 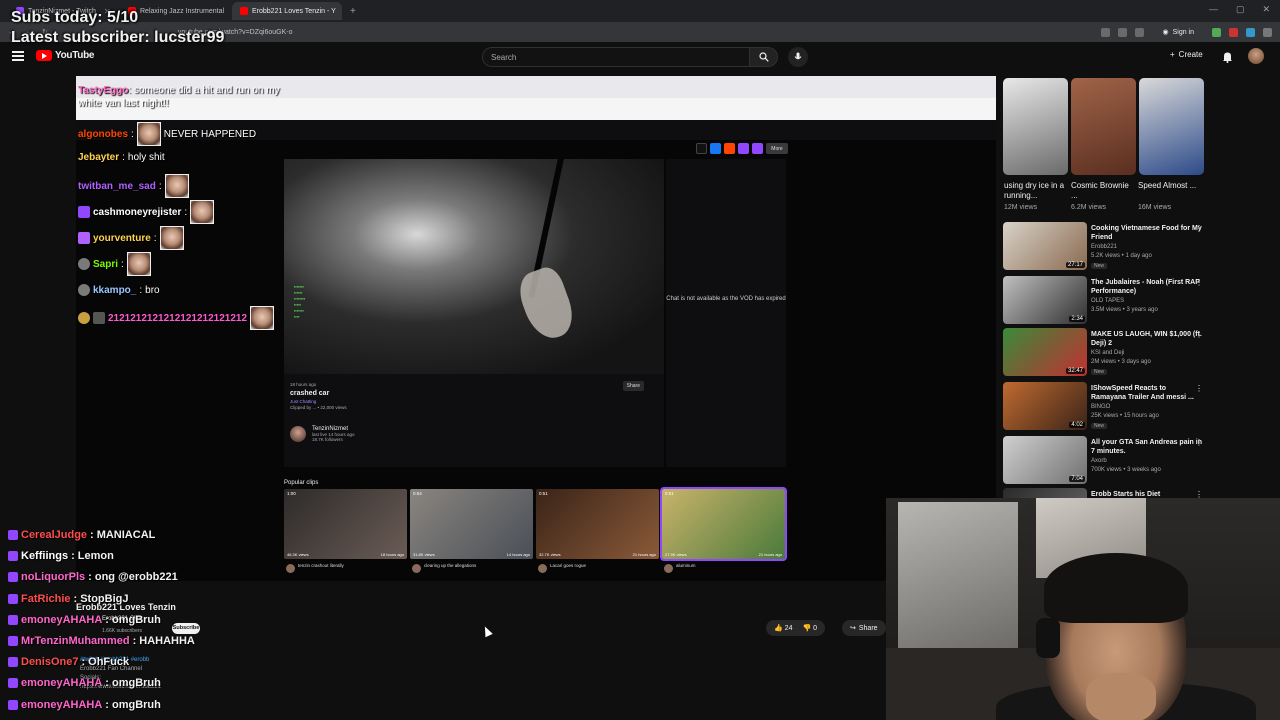 I want to click on search-input: Search, so click(x=616, y=57).